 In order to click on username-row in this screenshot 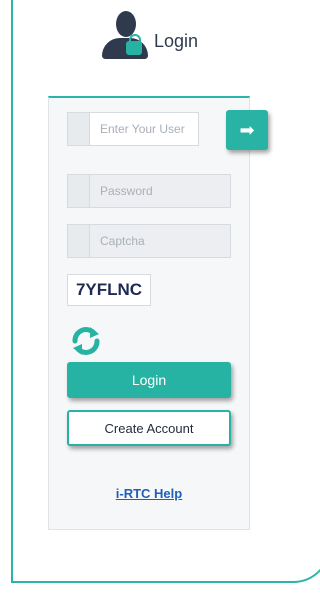, I will do `click(133, 129)`.